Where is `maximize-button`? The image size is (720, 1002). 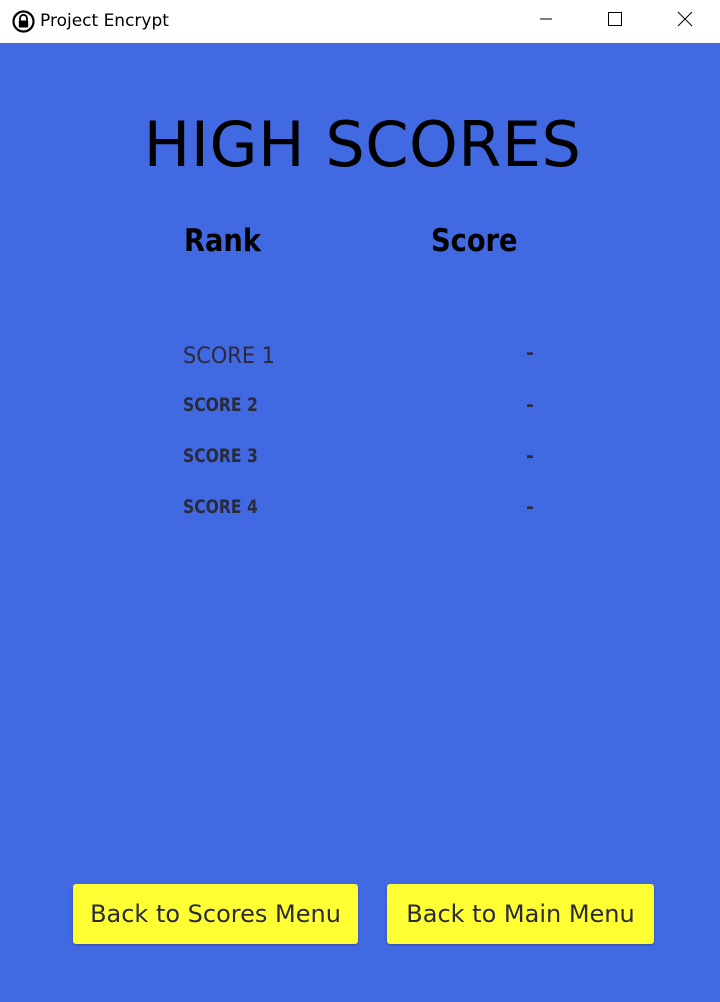
maximize-button is located at coordinates (615, 21).